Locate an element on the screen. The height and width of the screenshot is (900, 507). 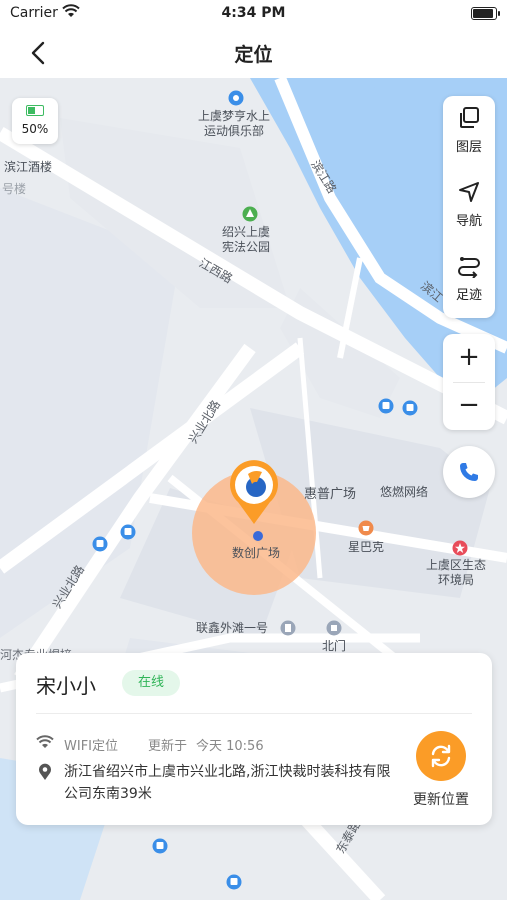
layers-button: 图层 is located at coordinates (469, 133).